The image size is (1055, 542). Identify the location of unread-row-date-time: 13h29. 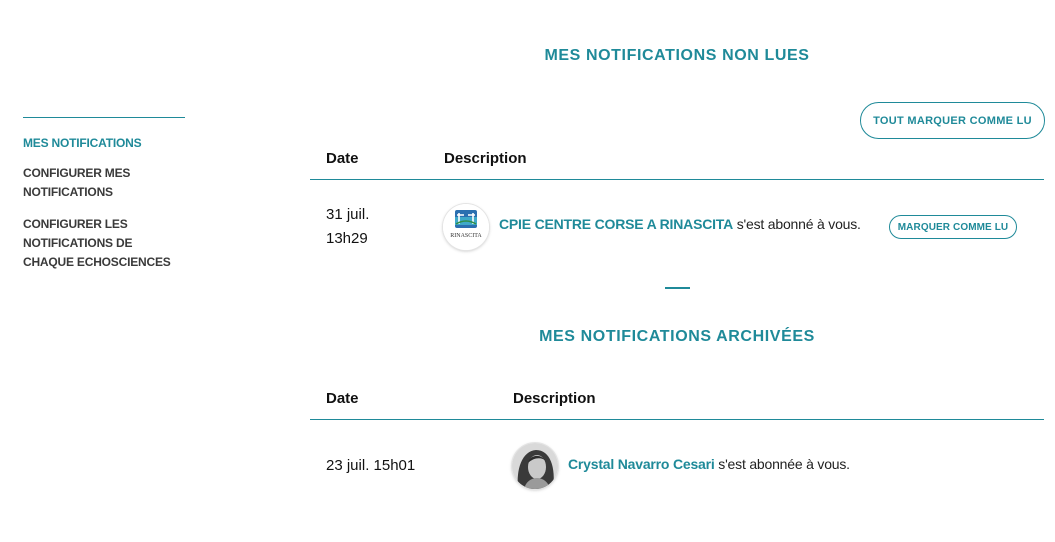
(347, 238).